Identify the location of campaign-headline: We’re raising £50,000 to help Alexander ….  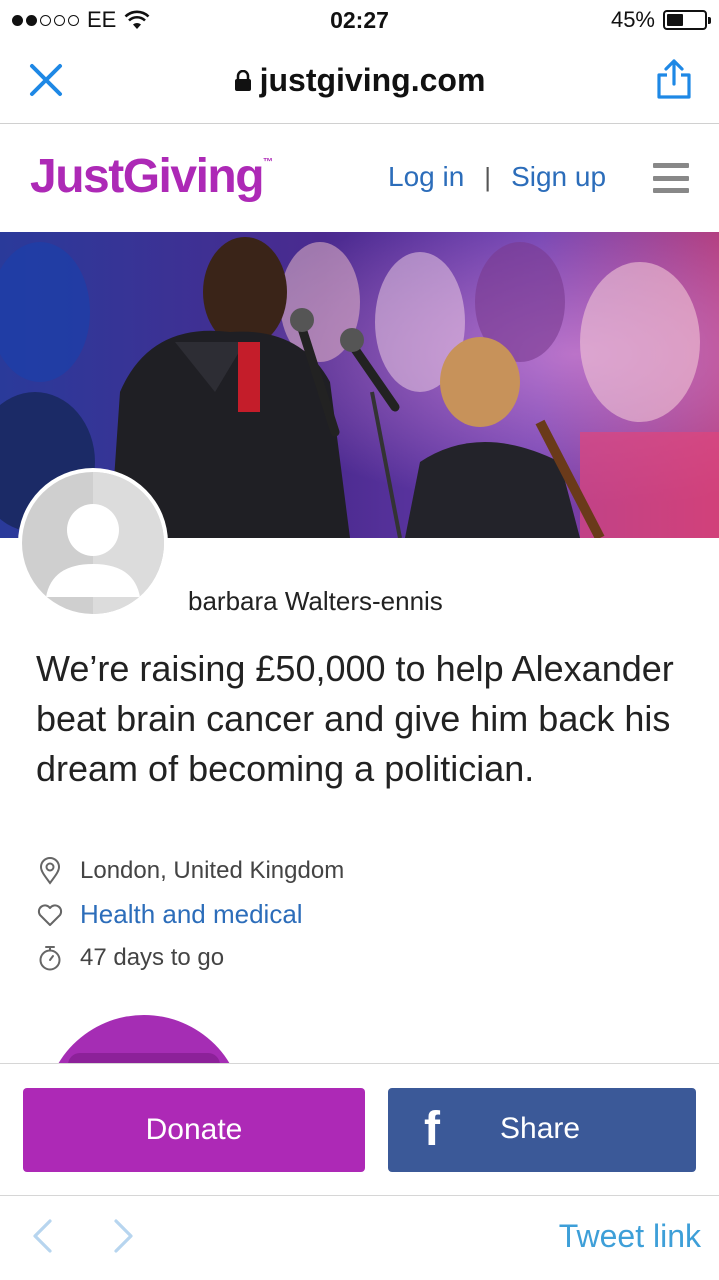
(355, 718).